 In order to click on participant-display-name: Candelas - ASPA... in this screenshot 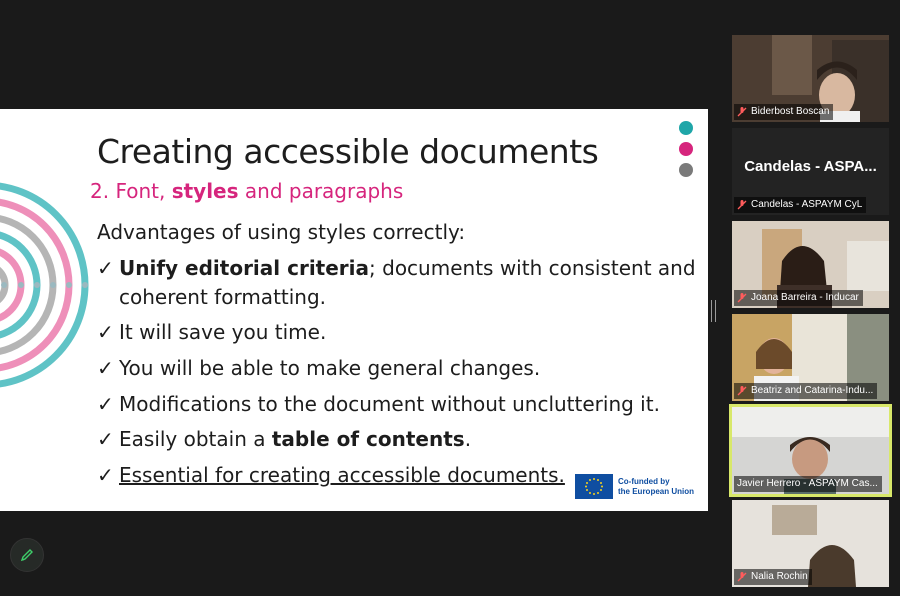, I will do `click(810, 166)`.